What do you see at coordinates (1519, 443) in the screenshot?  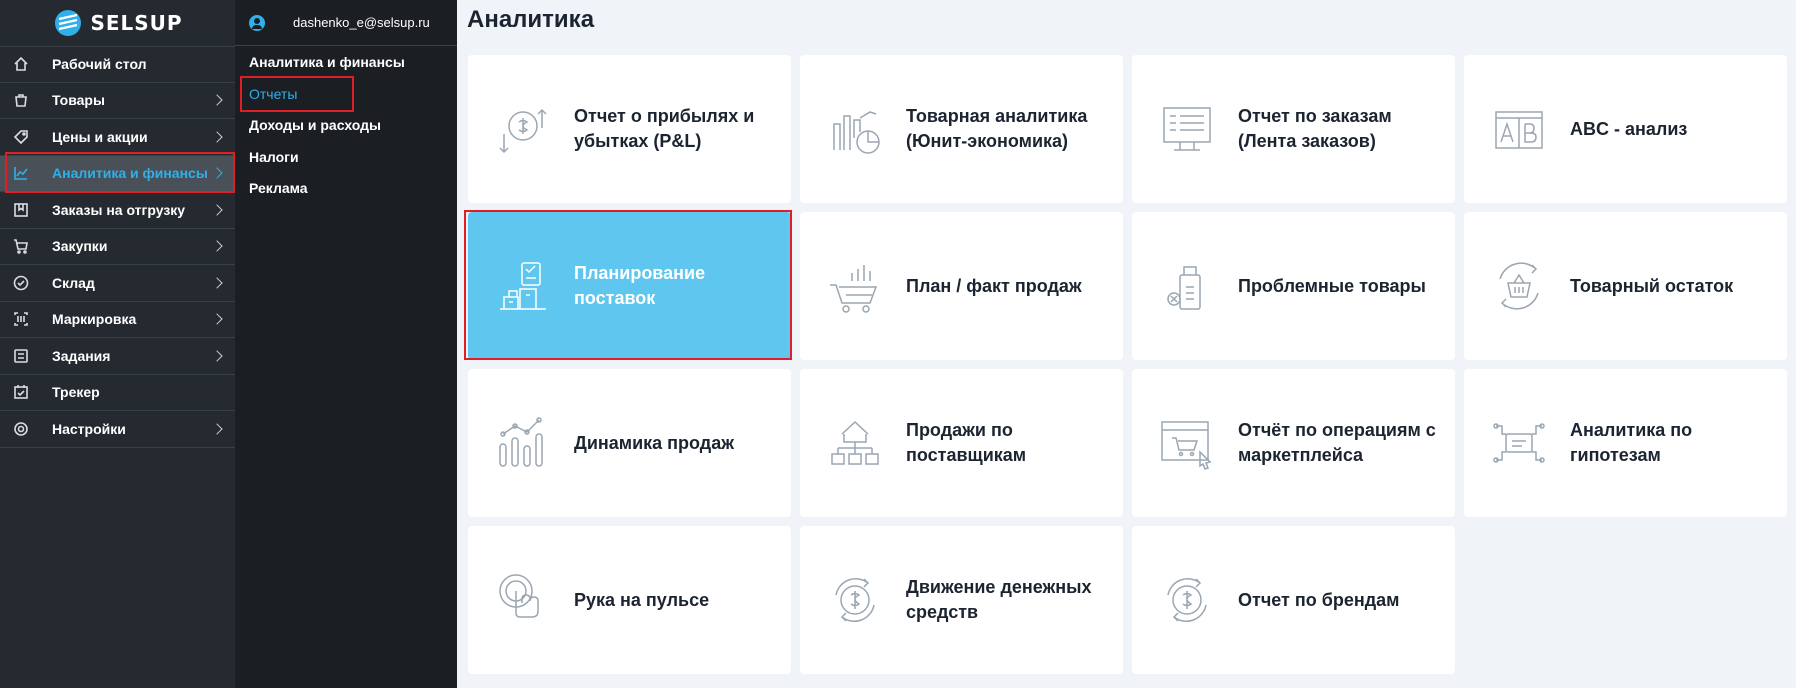 I see `hypotheses-icon` at bounding box center [1519, 443].